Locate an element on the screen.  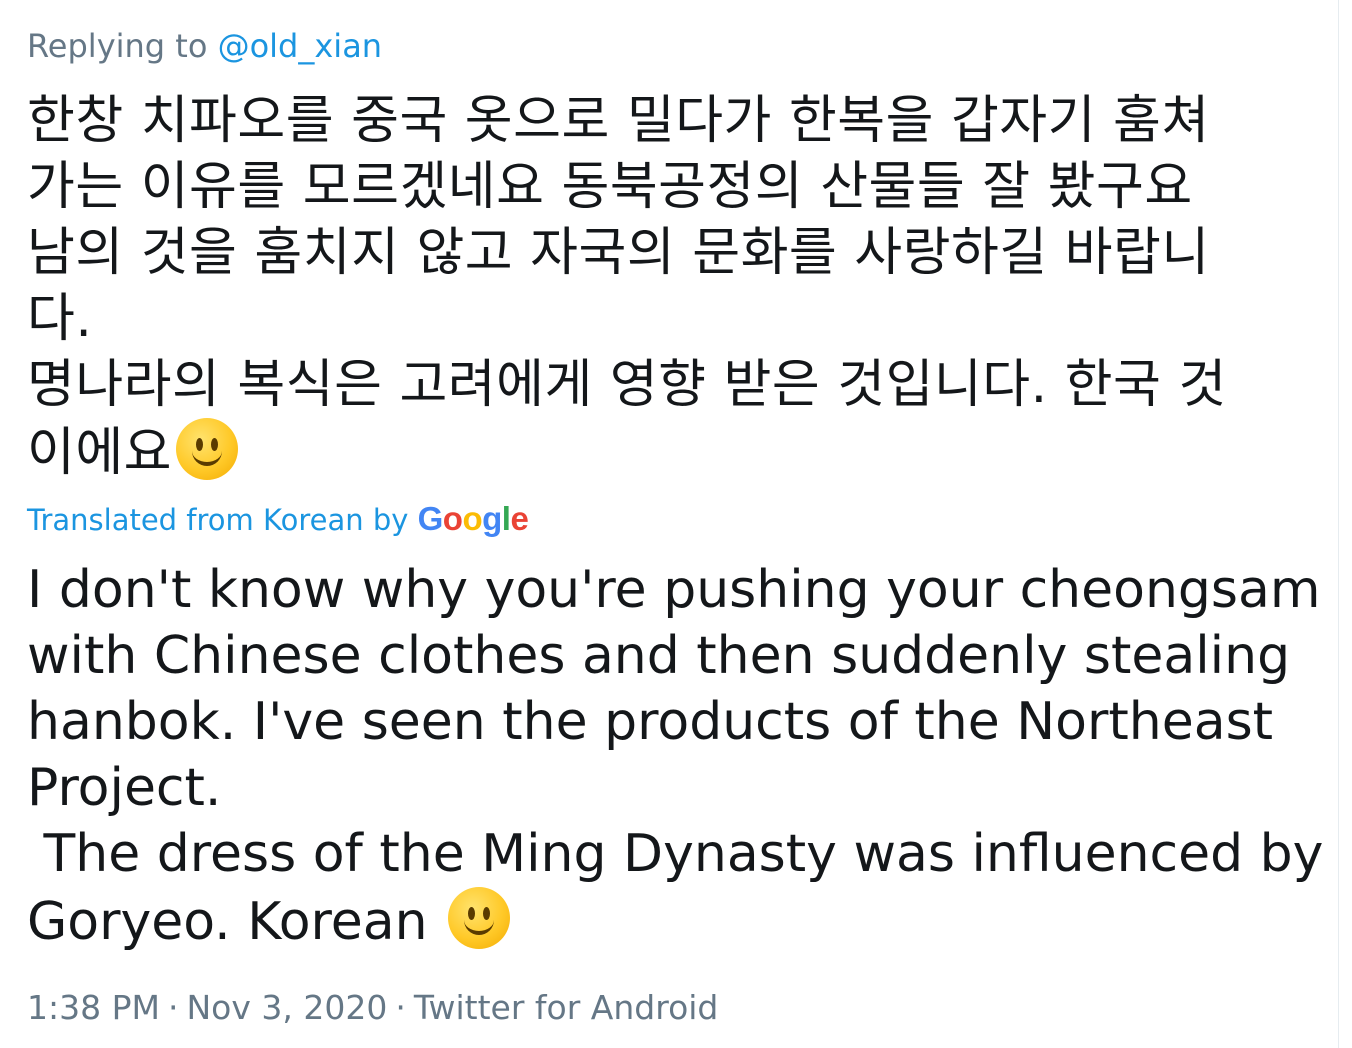
original-text-line: 한창 치파오를 중국 옷으로 밀다가 한복을 갑자기 훔쳐 is located at coordinates (618, 121).